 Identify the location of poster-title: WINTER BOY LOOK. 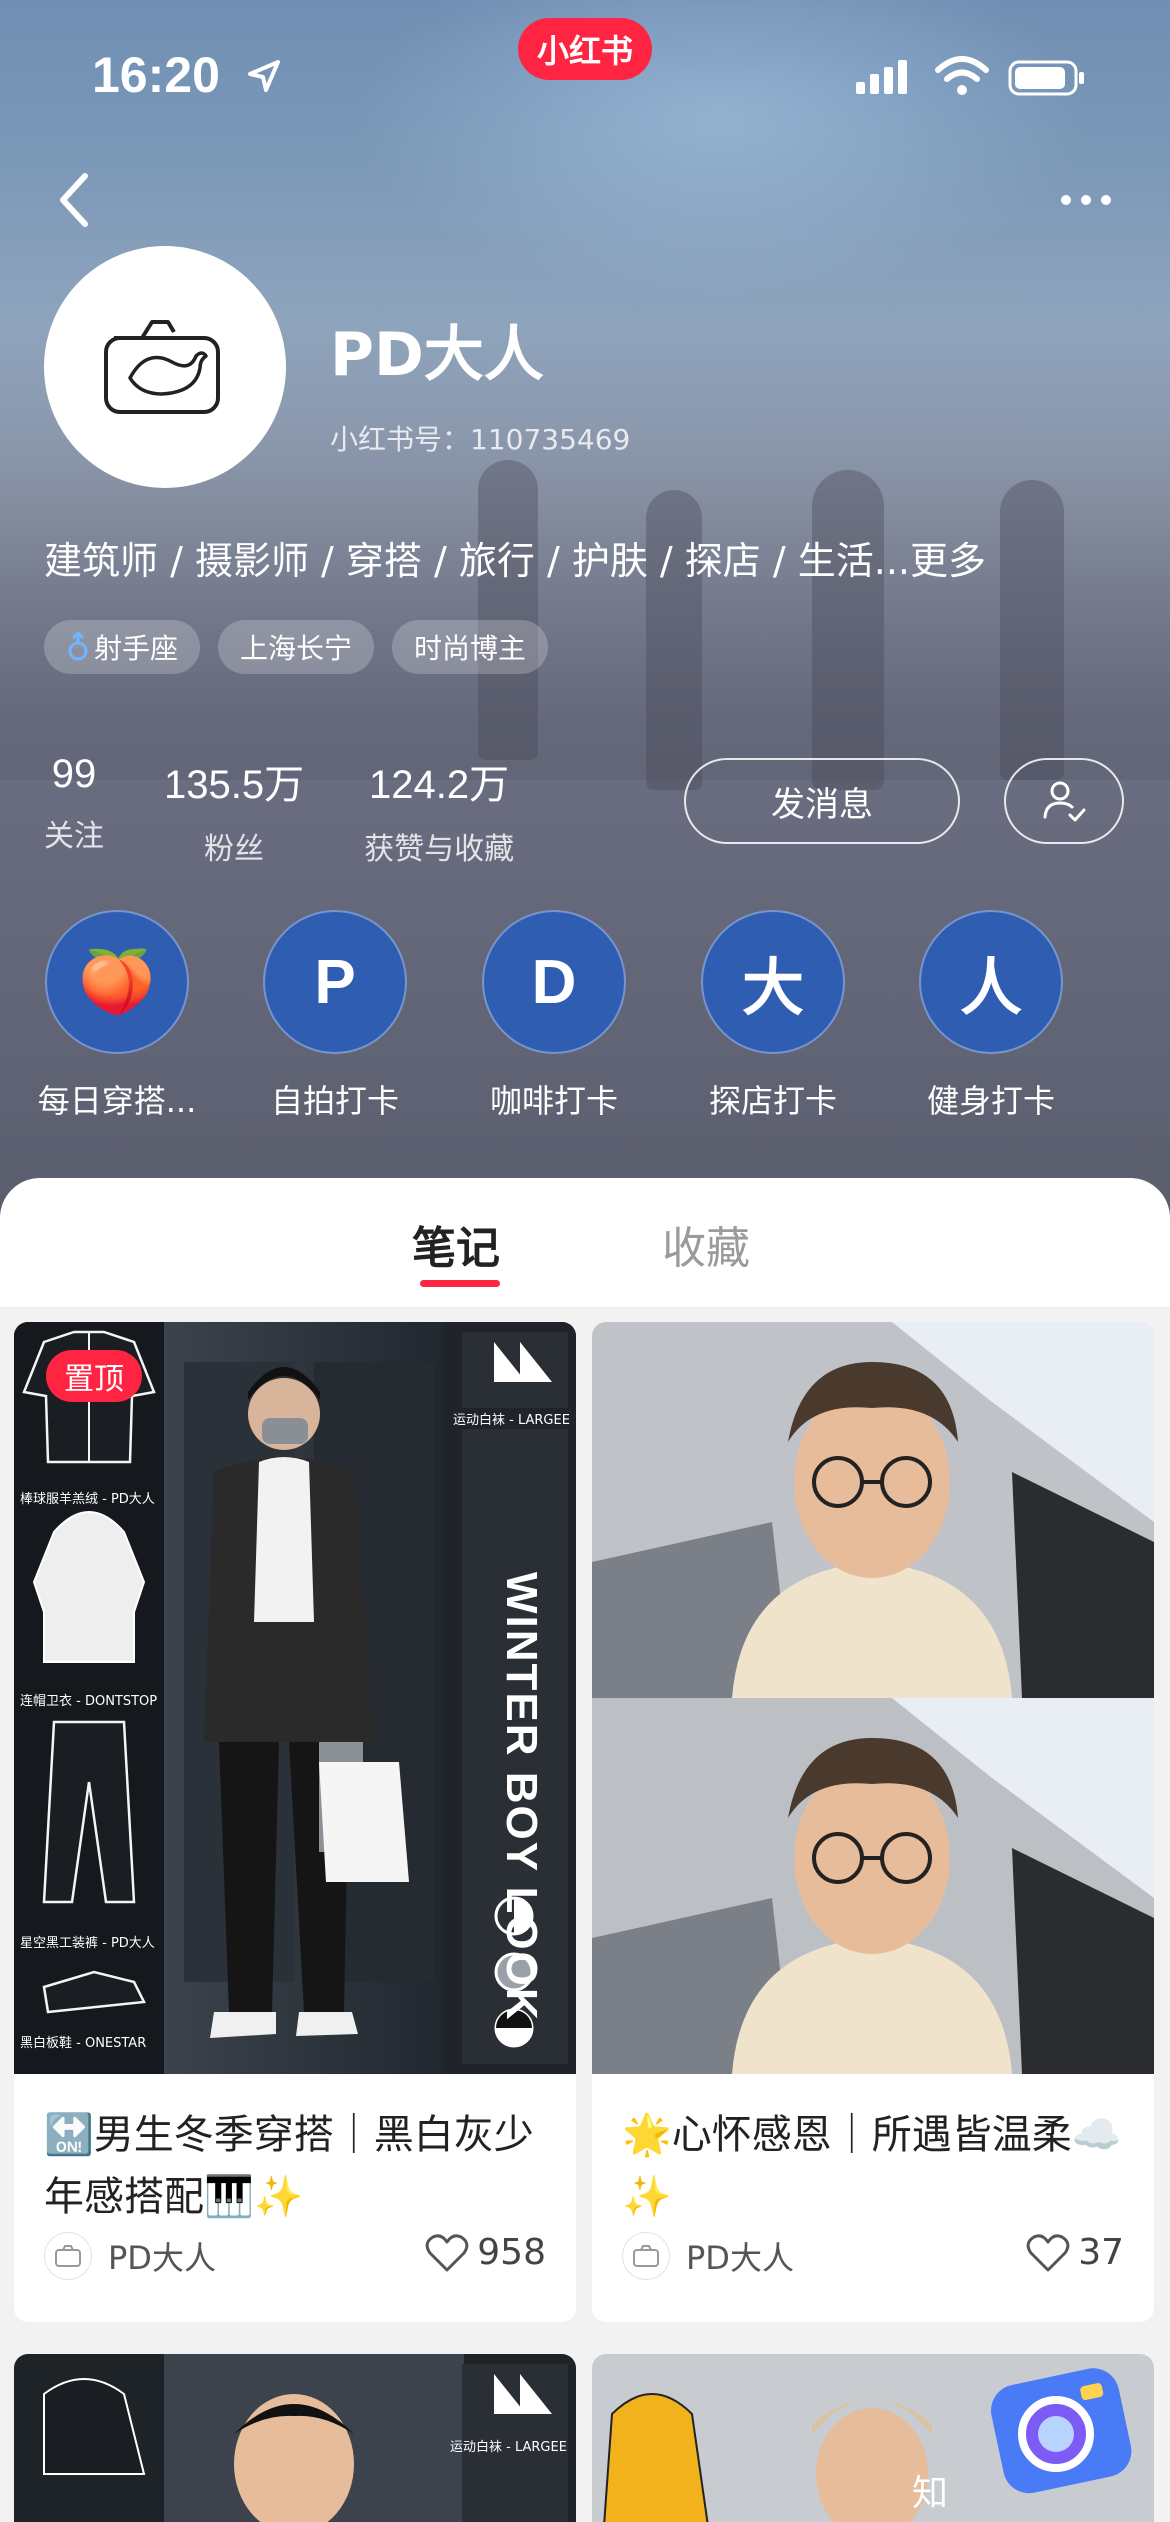
(521, 1797).